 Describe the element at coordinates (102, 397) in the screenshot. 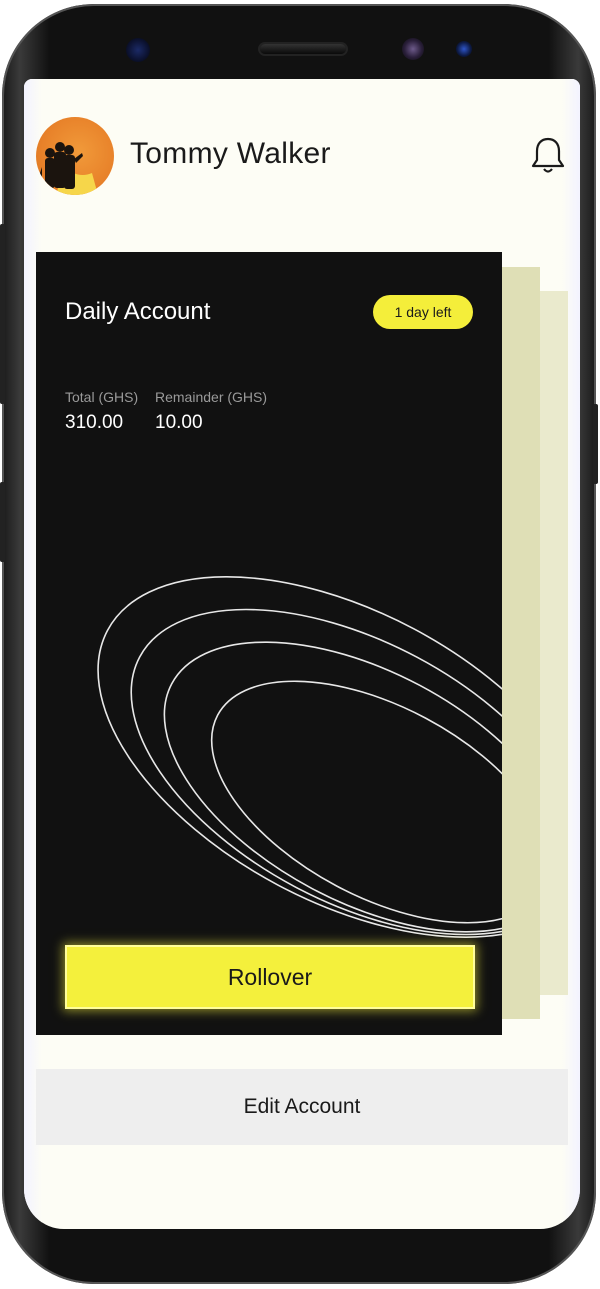

I see `total-label: Total (GHS)` at that location.